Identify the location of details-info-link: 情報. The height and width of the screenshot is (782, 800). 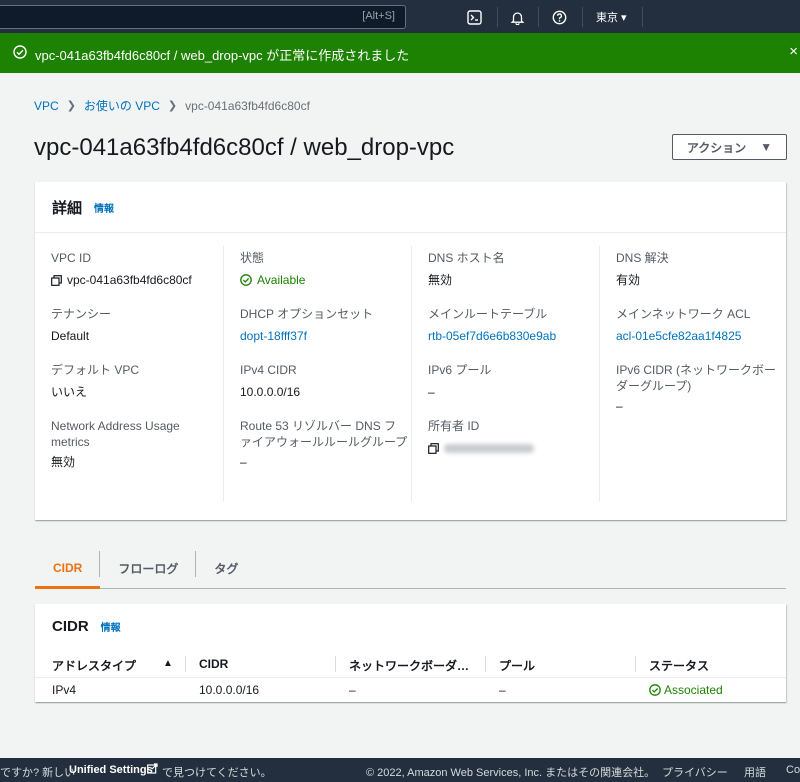
(104, 207).